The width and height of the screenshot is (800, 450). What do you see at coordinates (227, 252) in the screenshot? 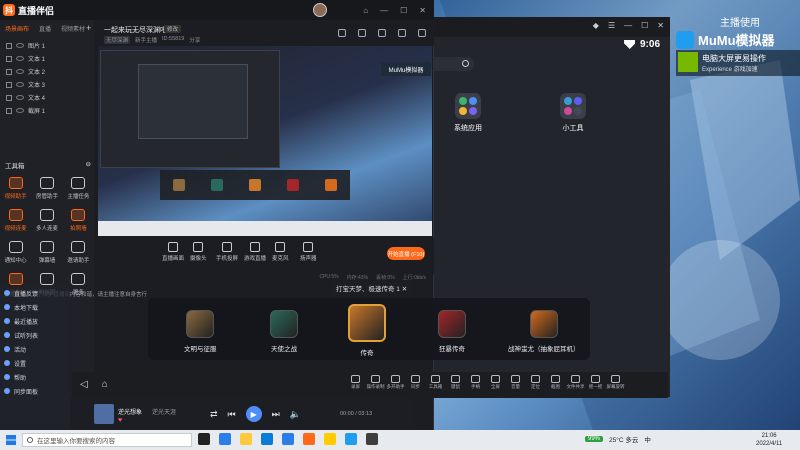
I see `action-item: 手机投屏` at bounding box center [227, 252].